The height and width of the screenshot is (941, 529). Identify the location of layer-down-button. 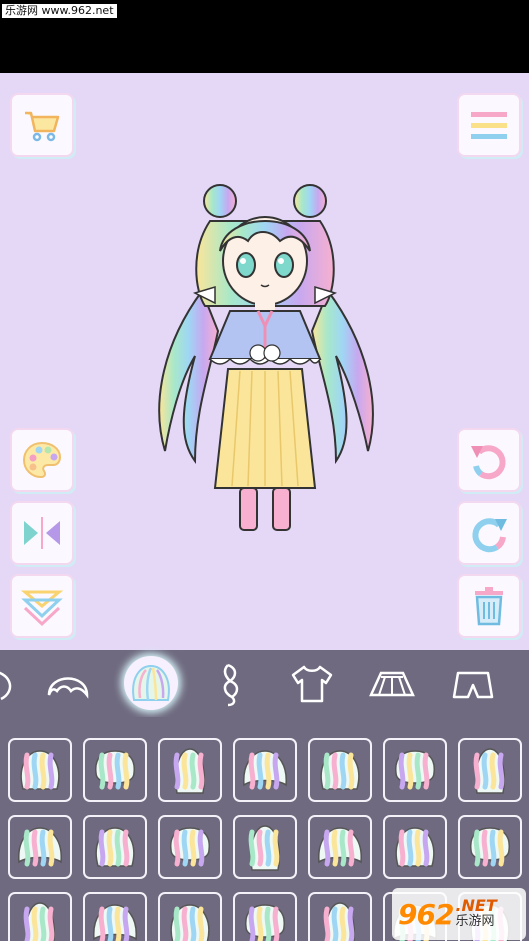
(42, 606).